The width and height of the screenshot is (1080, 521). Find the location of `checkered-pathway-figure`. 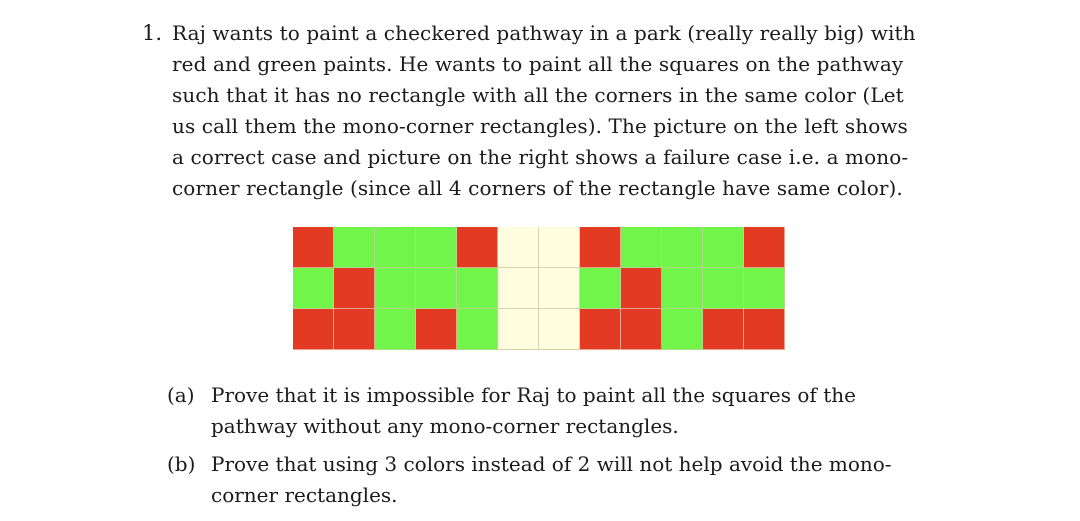

checkered-pathway-figure is located at coordinates (539, 288).